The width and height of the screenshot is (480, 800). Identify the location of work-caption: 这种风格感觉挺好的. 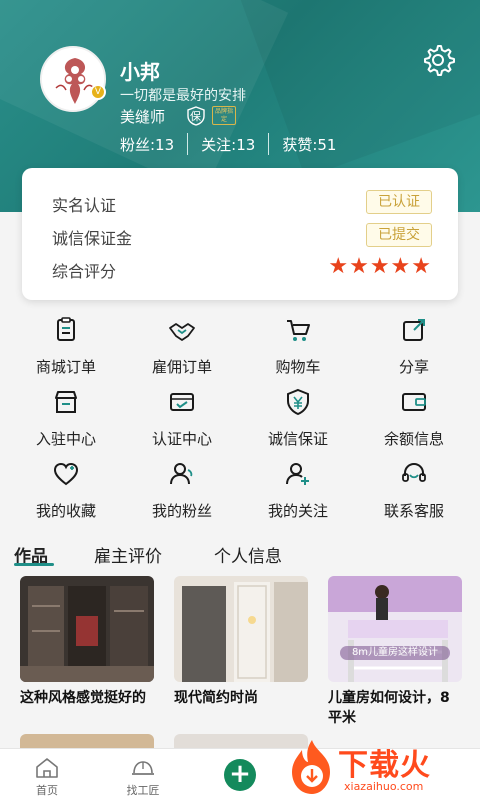
(83, 698).